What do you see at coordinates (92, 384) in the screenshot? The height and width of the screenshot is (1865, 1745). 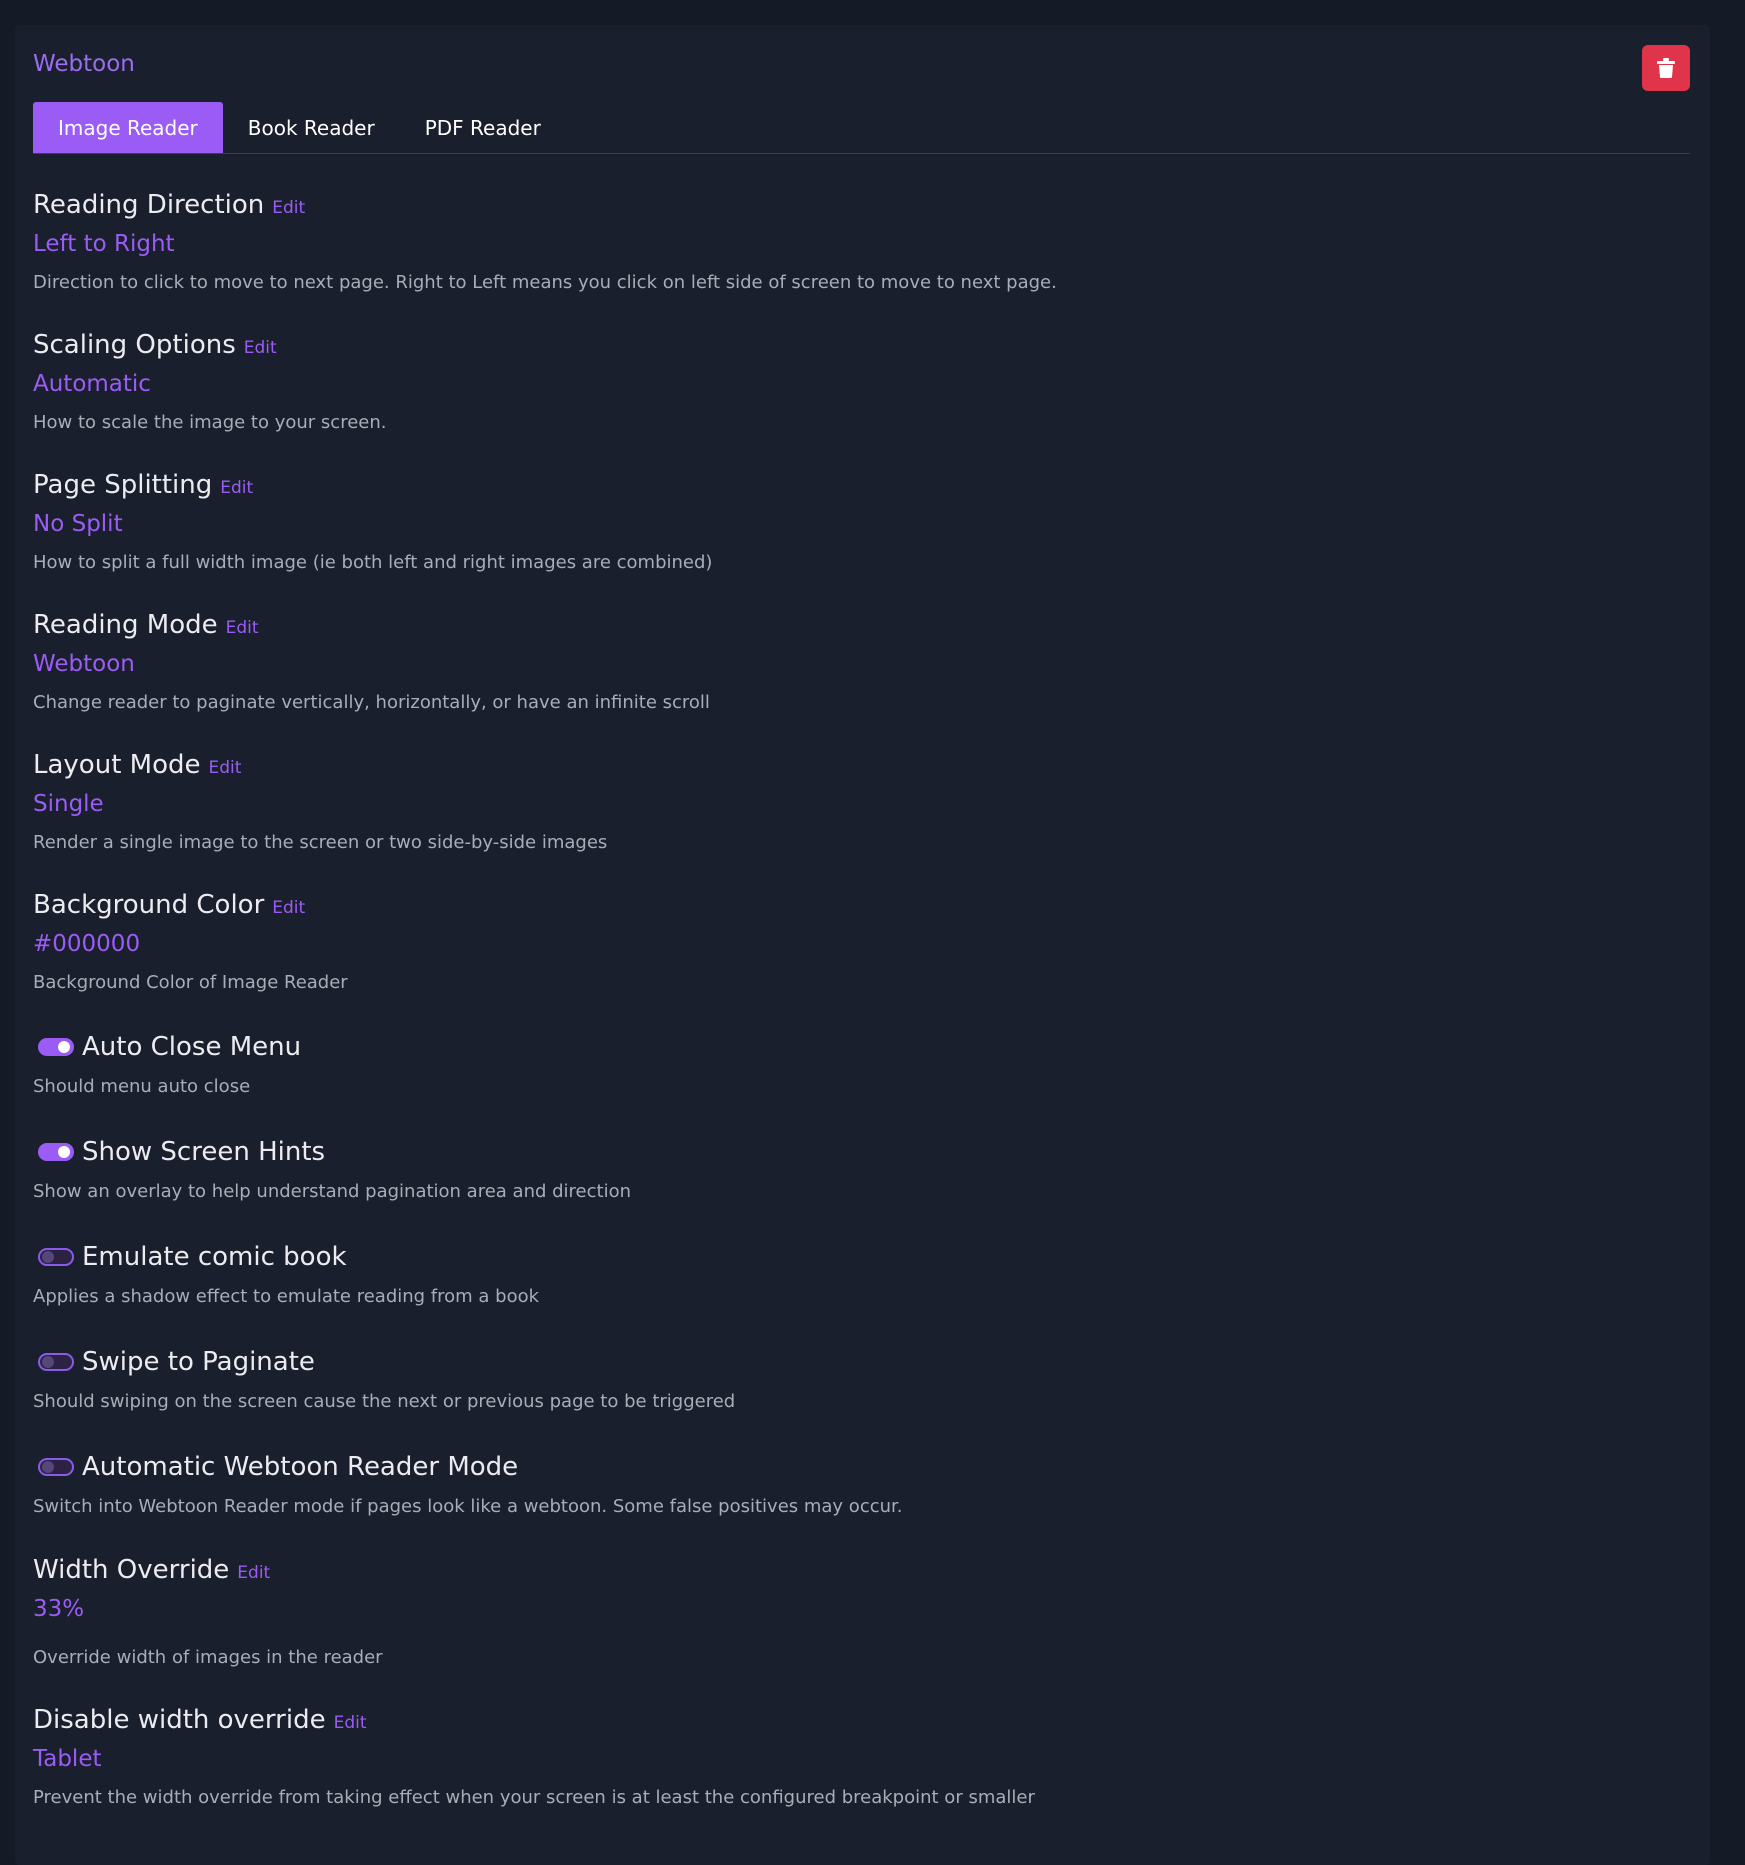 I see `setting-value: Automatic` at bounding box center [92, 384].